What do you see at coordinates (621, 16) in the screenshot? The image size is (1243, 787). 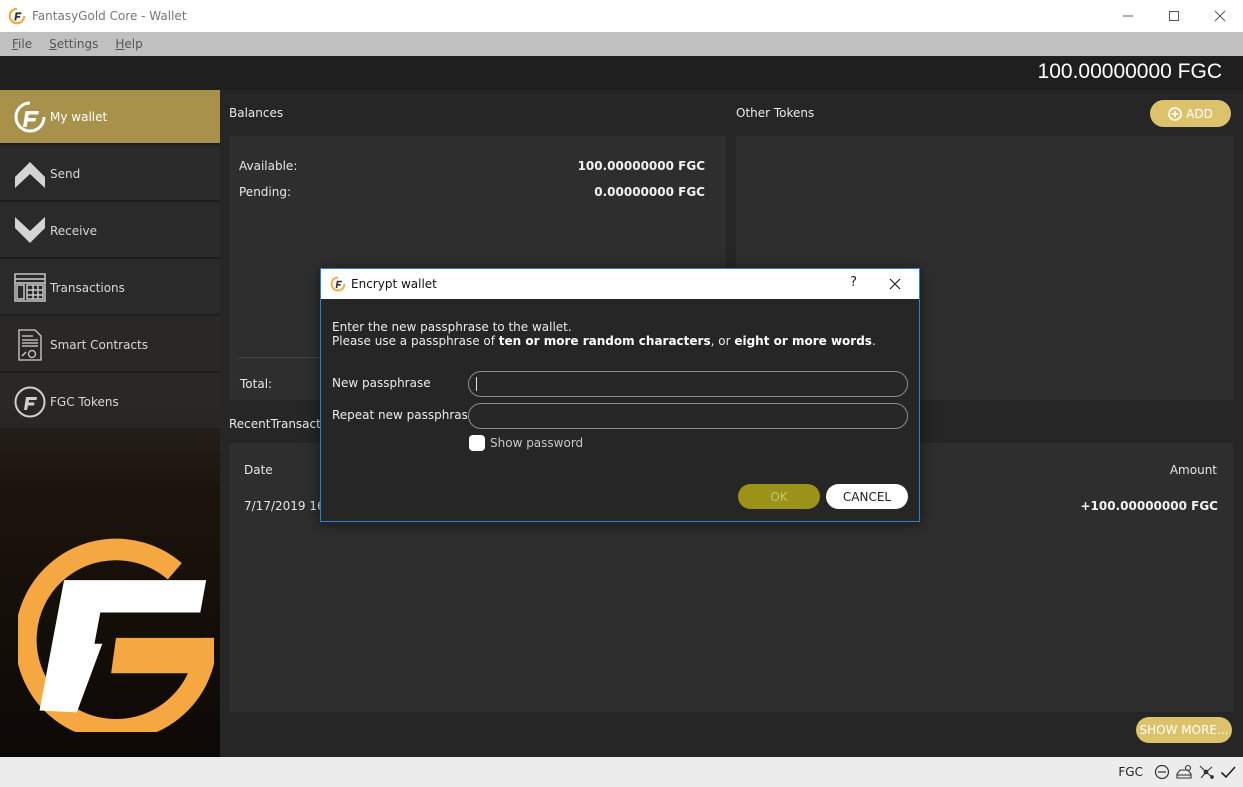 I see `window-titlebar: FantasyGold Core - Wallet` at bounding box center [621, 16].